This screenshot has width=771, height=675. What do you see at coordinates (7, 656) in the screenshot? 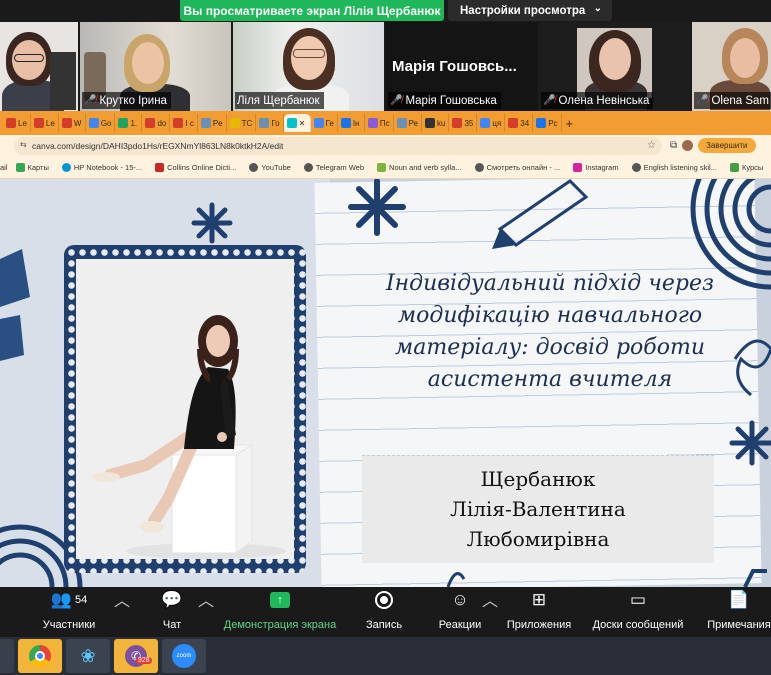
I see `taskbar-app` at bounding box center [7, 656].